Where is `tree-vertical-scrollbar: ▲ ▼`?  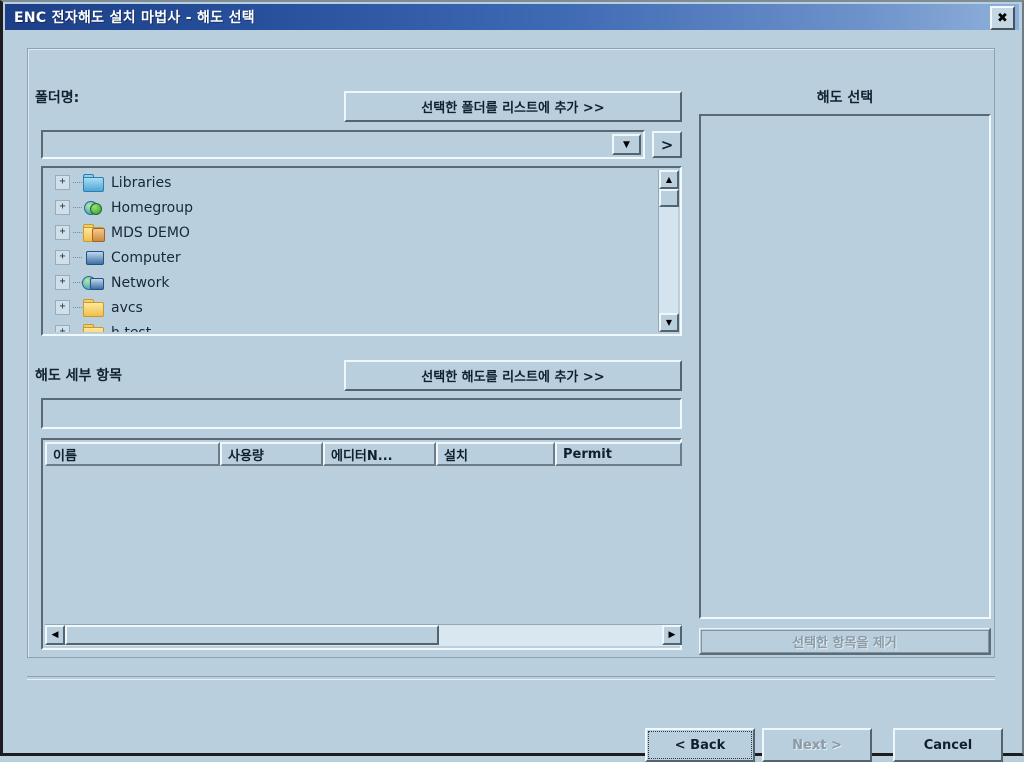
tree-vertical-scrollbar: ▲ ▼ is located at coordinates (668, 251).